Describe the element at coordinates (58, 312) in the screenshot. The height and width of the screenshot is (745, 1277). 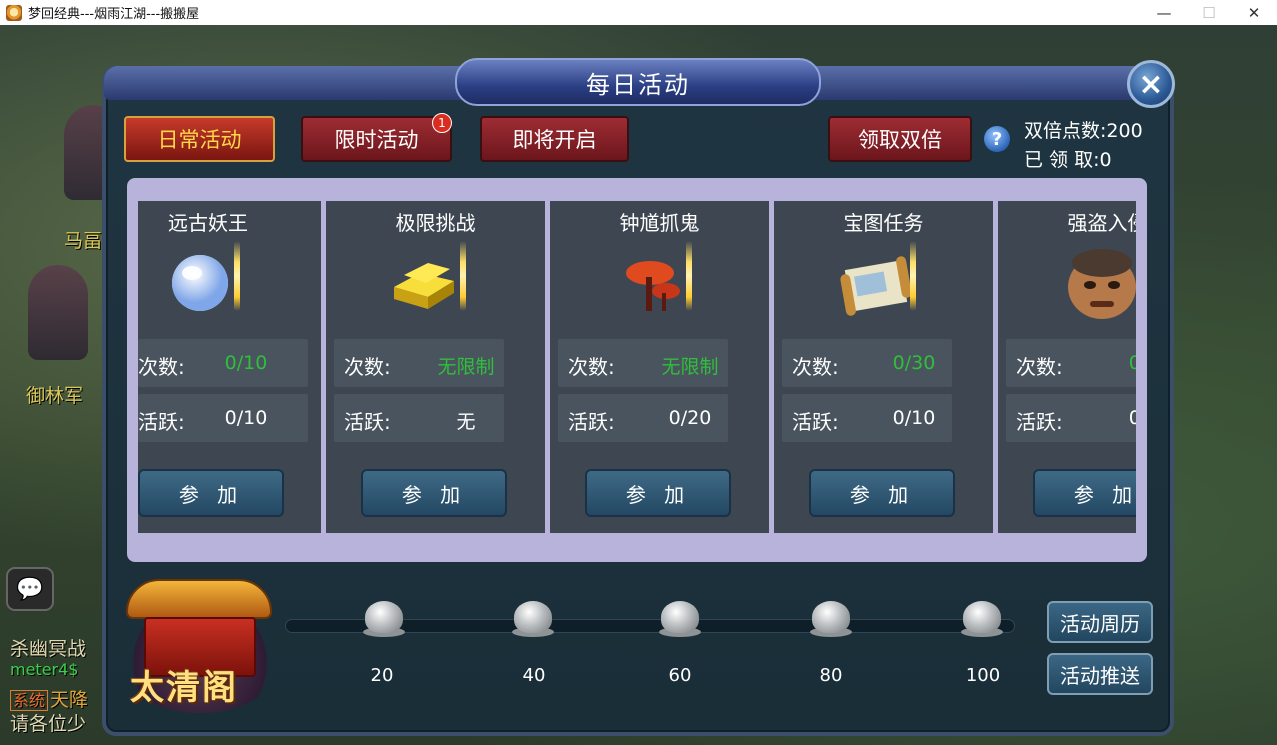
I see `npc-sprite` at that location.